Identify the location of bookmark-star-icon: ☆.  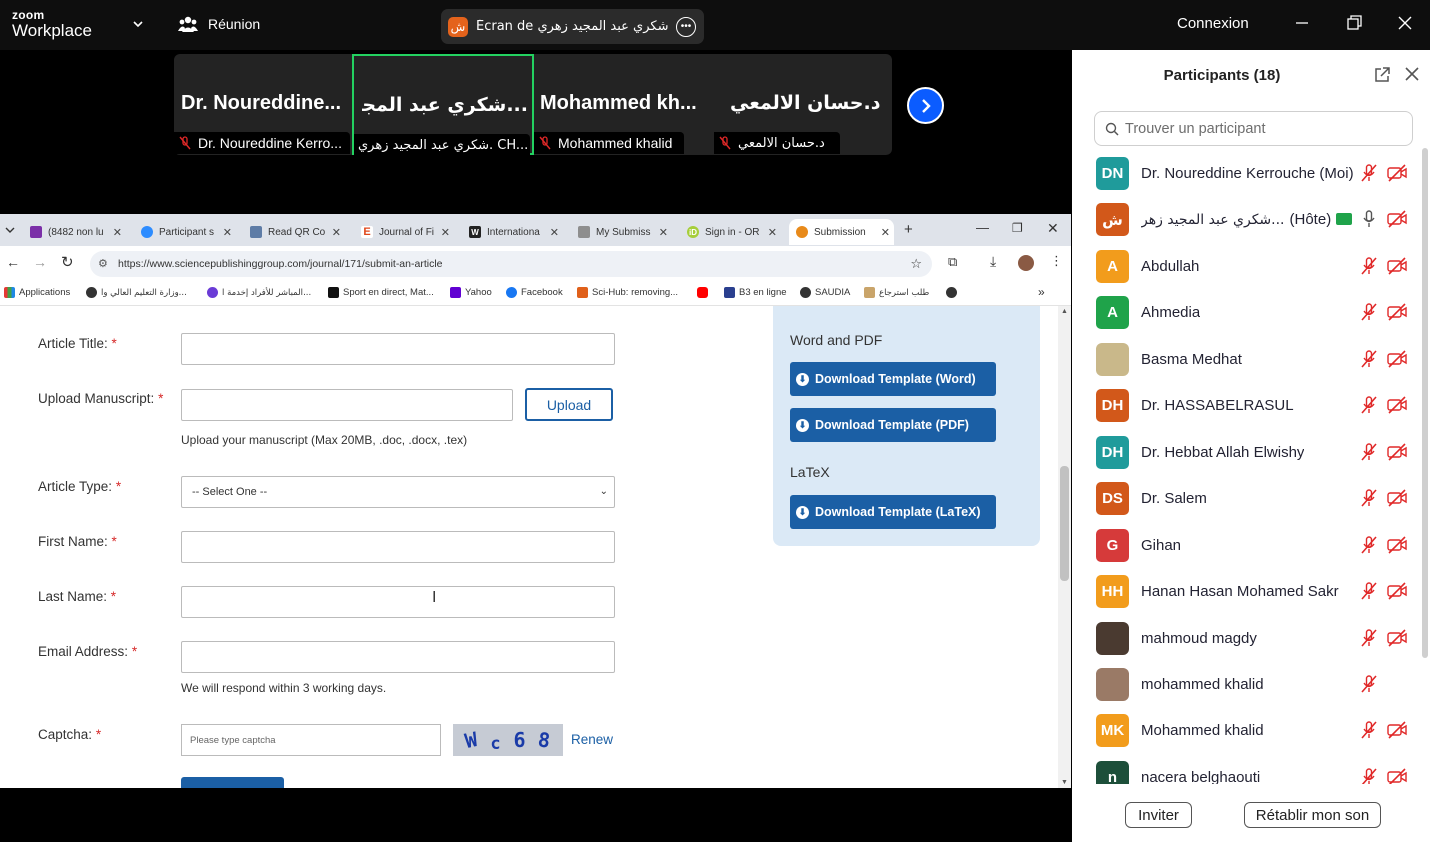
(916, 264).